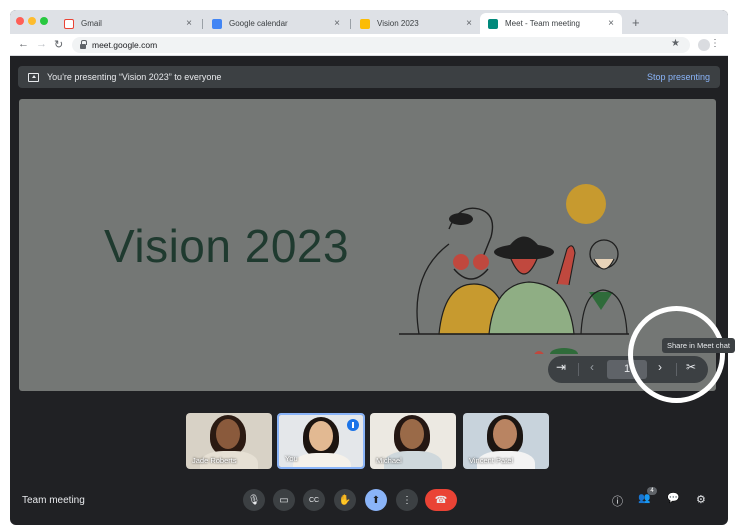 Image resolution: width=736 pixels, height=531 pixels. What do you see at coordinates (715, 43) in the screenshot?
I see `browser-menu-icon: ⋮` at bounding box center [715, 43].